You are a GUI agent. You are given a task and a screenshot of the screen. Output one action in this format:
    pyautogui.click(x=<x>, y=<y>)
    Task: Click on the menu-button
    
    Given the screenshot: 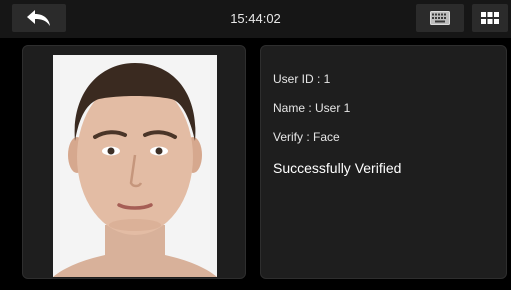 What is the action you would take?
    pyautogui.click(x=490, y=18)
    